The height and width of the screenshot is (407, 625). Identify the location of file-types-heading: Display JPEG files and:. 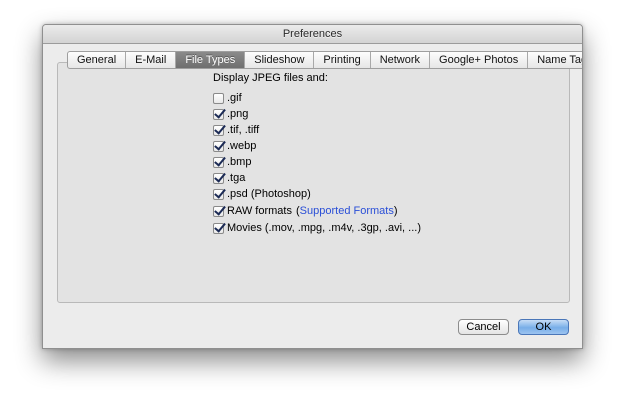
(270, 78).